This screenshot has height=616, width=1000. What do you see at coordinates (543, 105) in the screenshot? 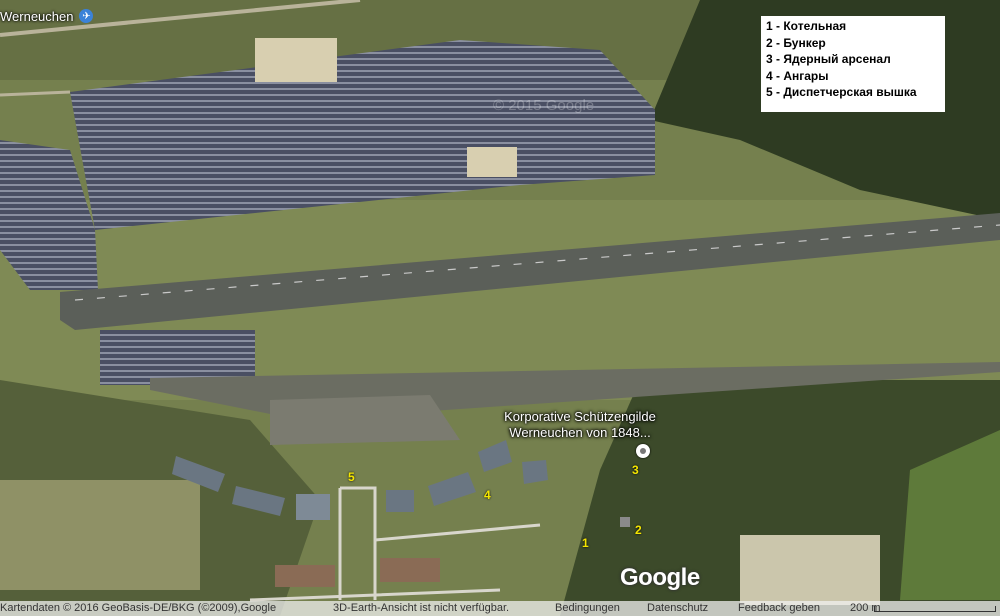
I see `map-watermark: © 2015 Google` at bounding box center [543, 105].